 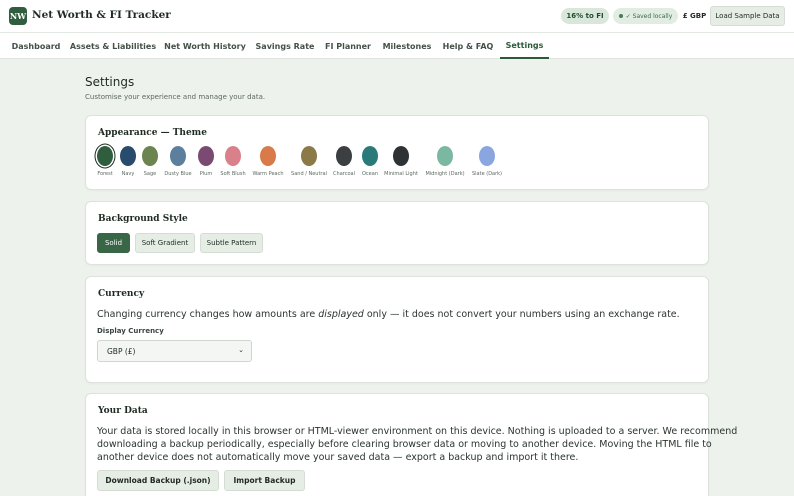 What do you see at coordinates (233, 156) in the screenshot?
I see `theme-swatch-soft-blush` at bounding box center [233, 156].